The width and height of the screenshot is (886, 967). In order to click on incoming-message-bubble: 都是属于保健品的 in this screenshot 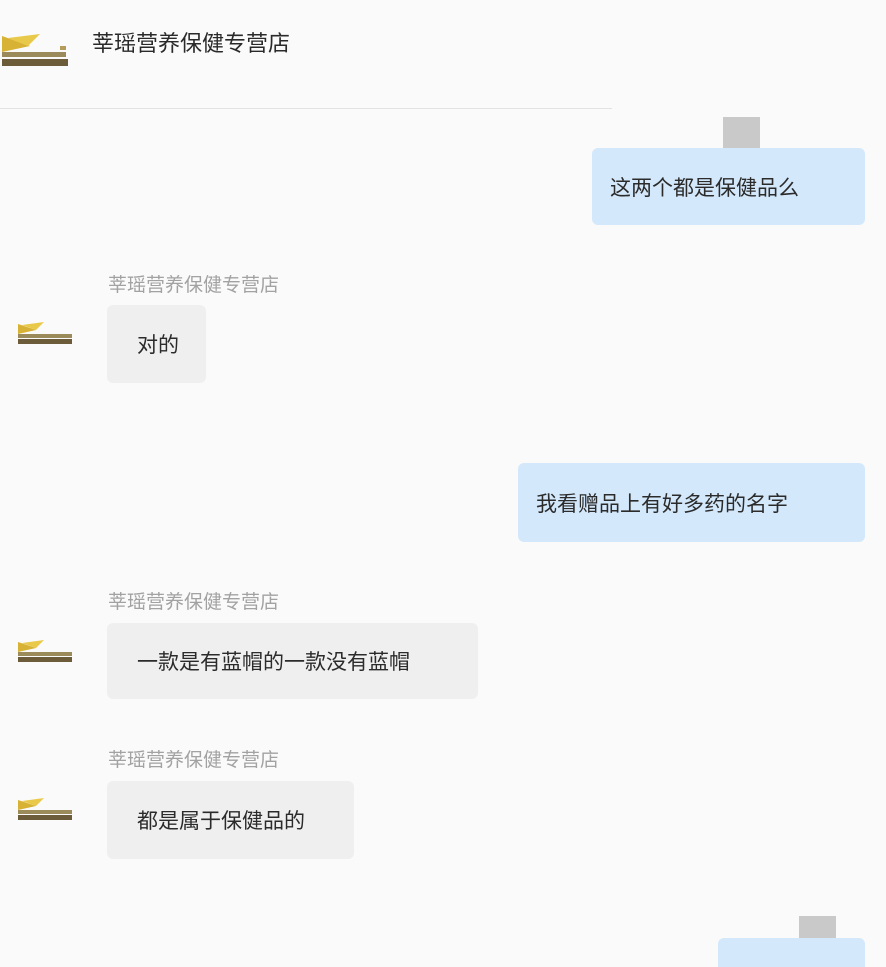, I will do `click(230, 820)`.